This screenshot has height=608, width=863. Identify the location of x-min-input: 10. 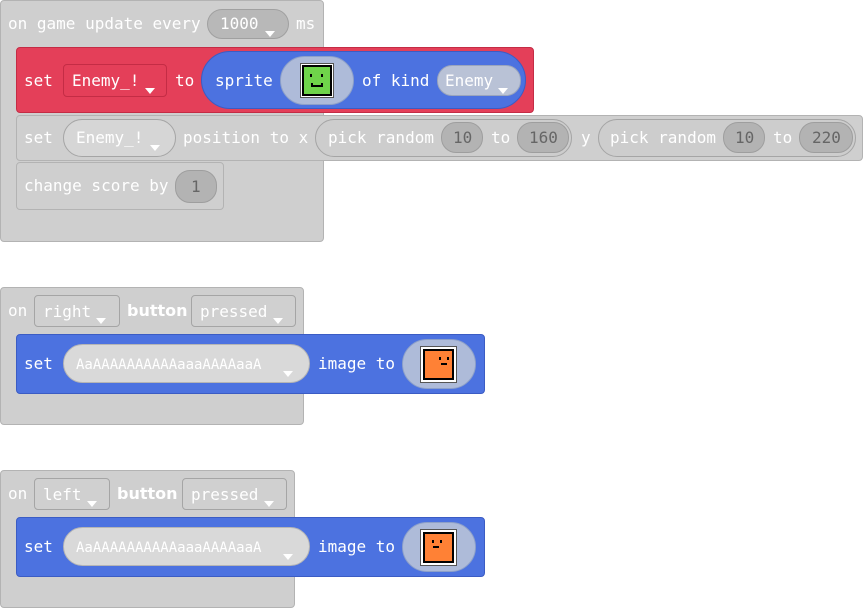
(462, 137).